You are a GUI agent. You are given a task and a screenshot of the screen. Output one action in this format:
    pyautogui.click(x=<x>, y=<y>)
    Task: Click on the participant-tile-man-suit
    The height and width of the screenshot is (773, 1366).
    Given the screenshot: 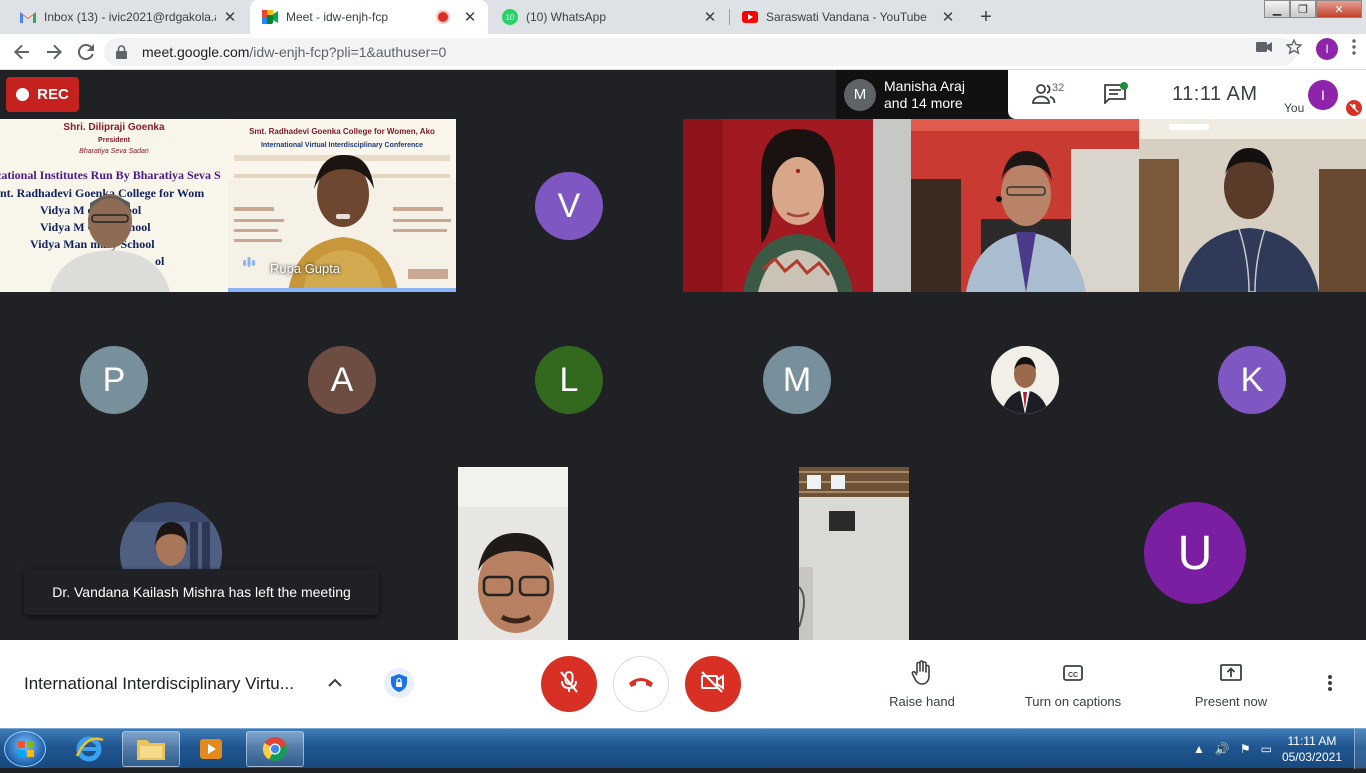 What is the action you would take?
    pyautogui.click(x=1025, y=205)
    